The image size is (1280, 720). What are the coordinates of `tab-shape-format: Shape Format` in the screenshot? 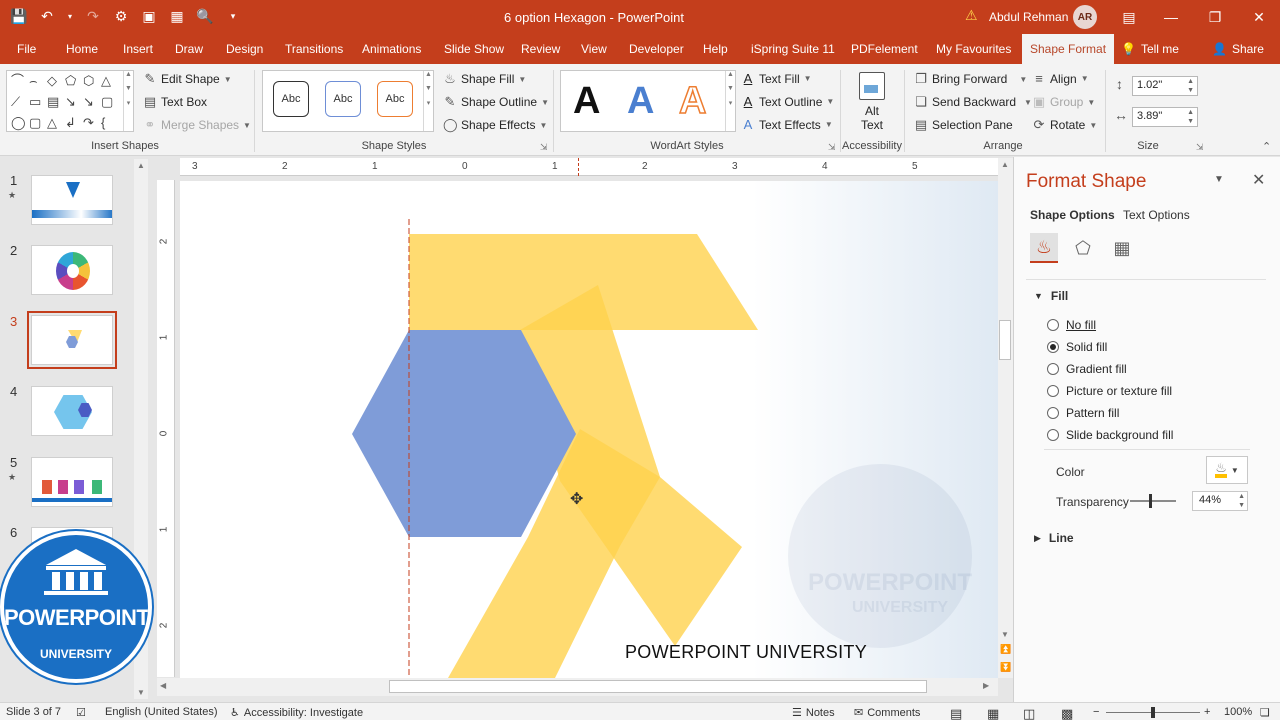 It's located at (1068, 49).